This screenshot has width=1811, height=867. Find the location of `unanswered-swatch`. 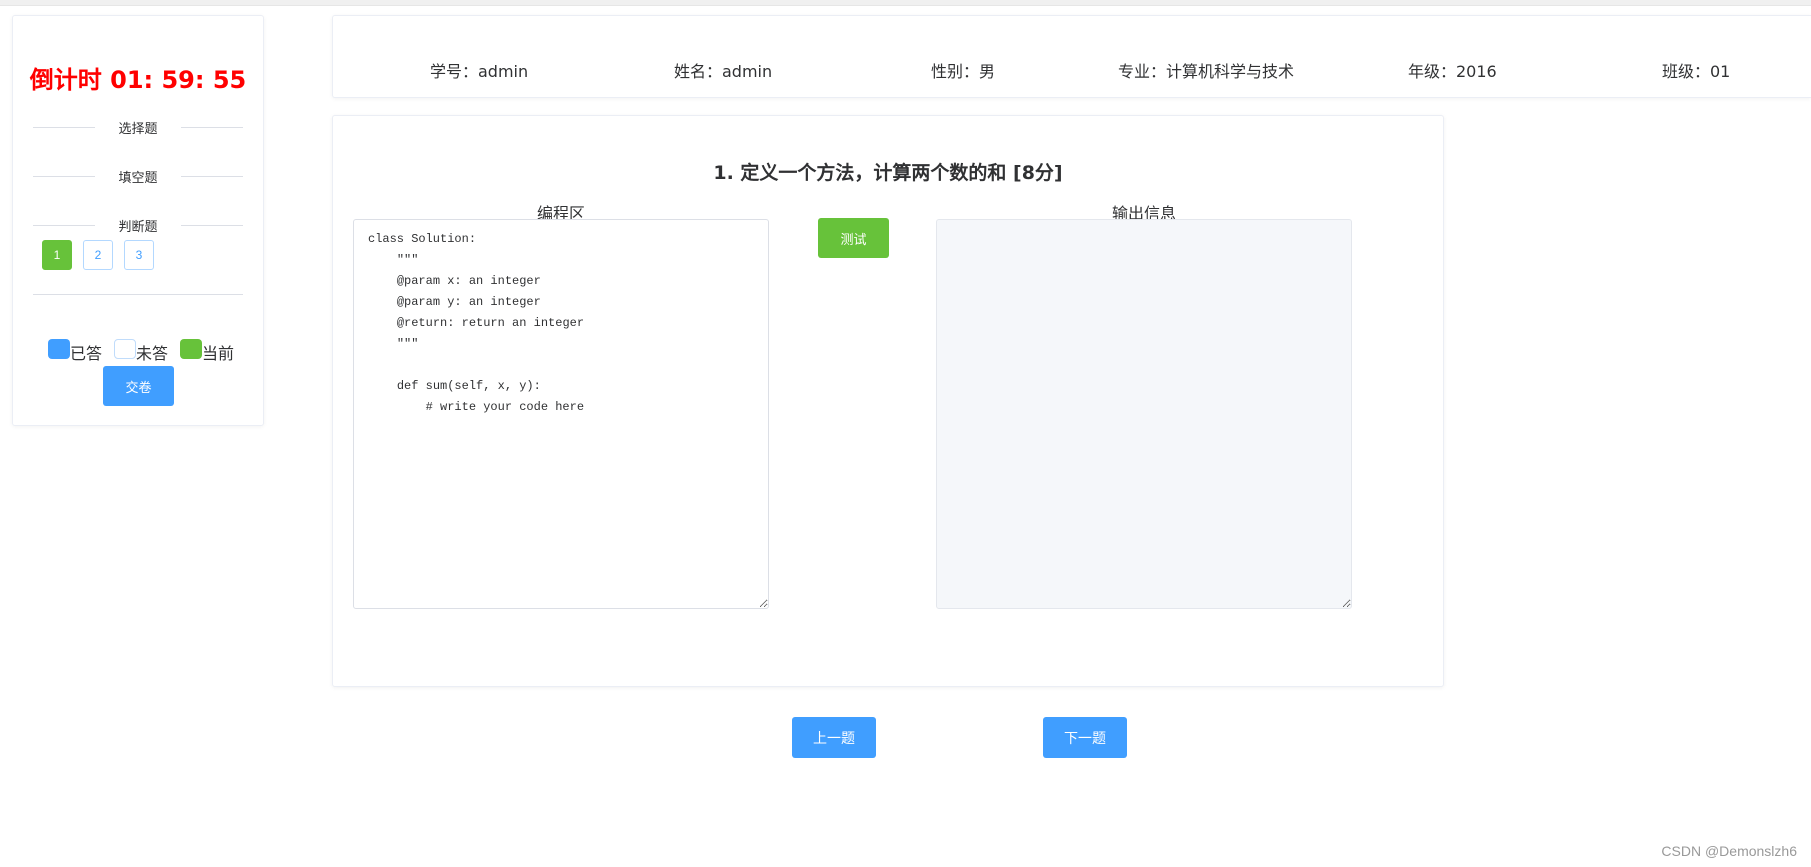

unanswered-swatch is located at coordinates (125, 349).